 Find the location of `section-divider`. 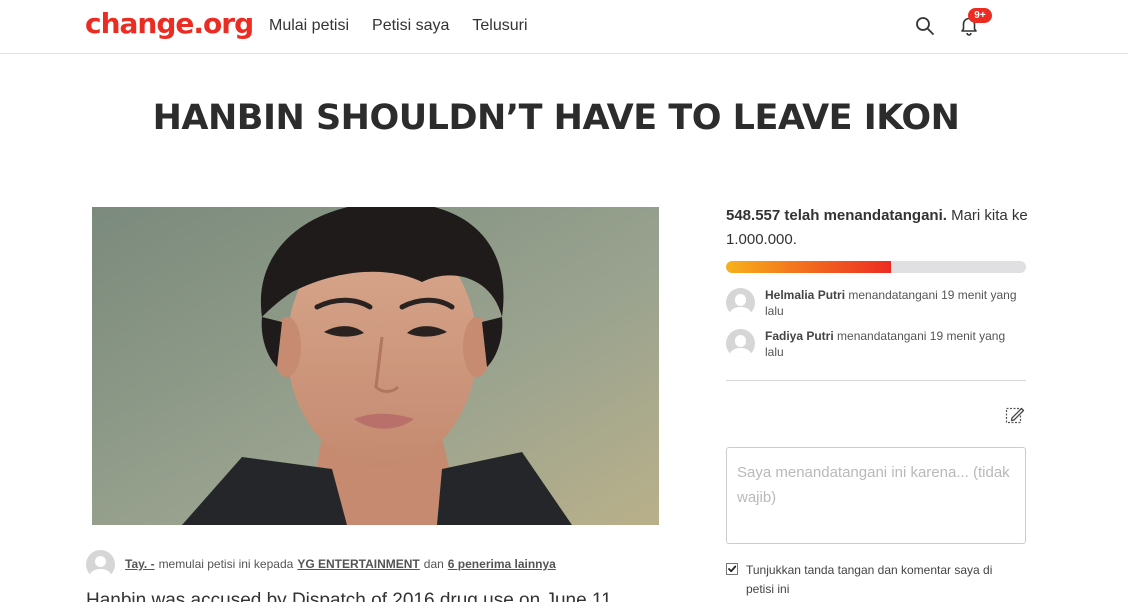

section-divider is located at coordinates (876, 380).